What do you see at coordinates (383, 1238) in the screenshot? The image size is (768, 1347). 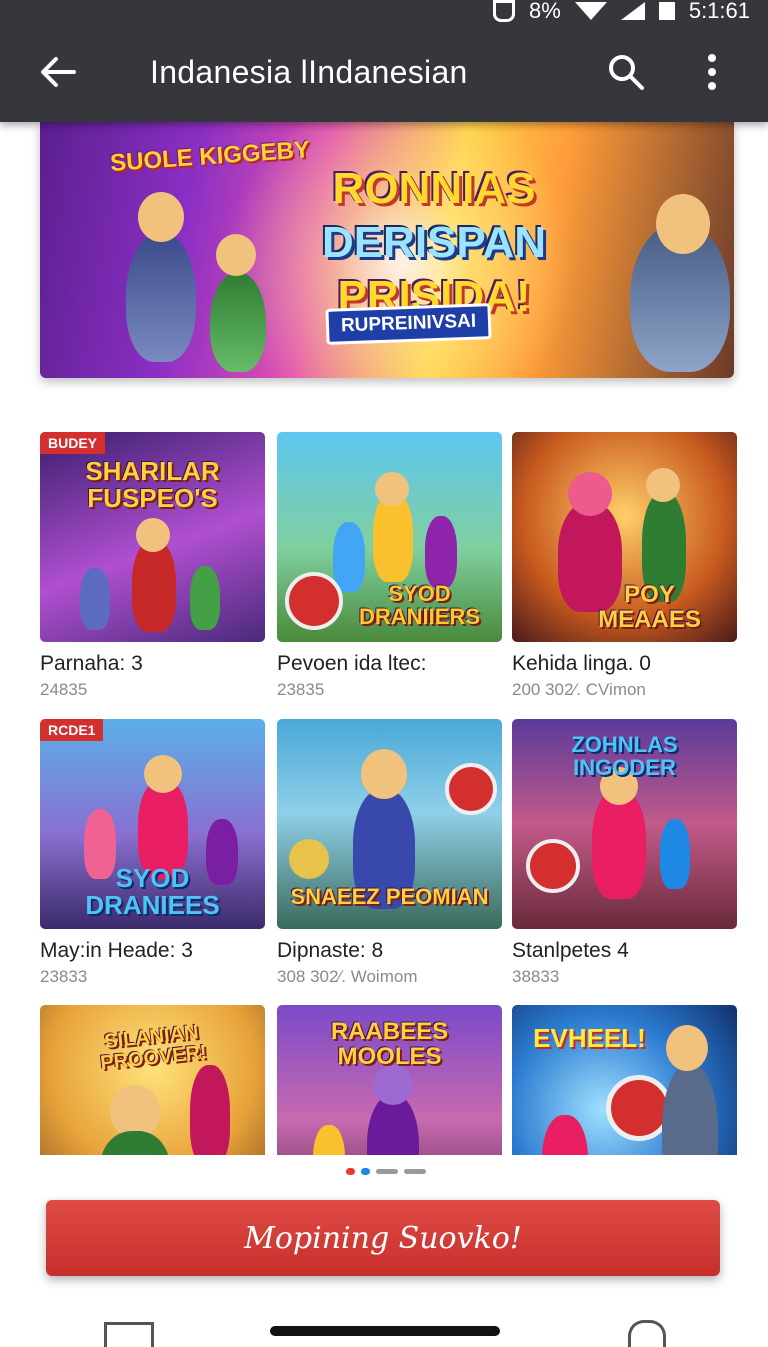 I see `primary-cta-button: Mopining Suovko!` at bounding box center [383, 1238].